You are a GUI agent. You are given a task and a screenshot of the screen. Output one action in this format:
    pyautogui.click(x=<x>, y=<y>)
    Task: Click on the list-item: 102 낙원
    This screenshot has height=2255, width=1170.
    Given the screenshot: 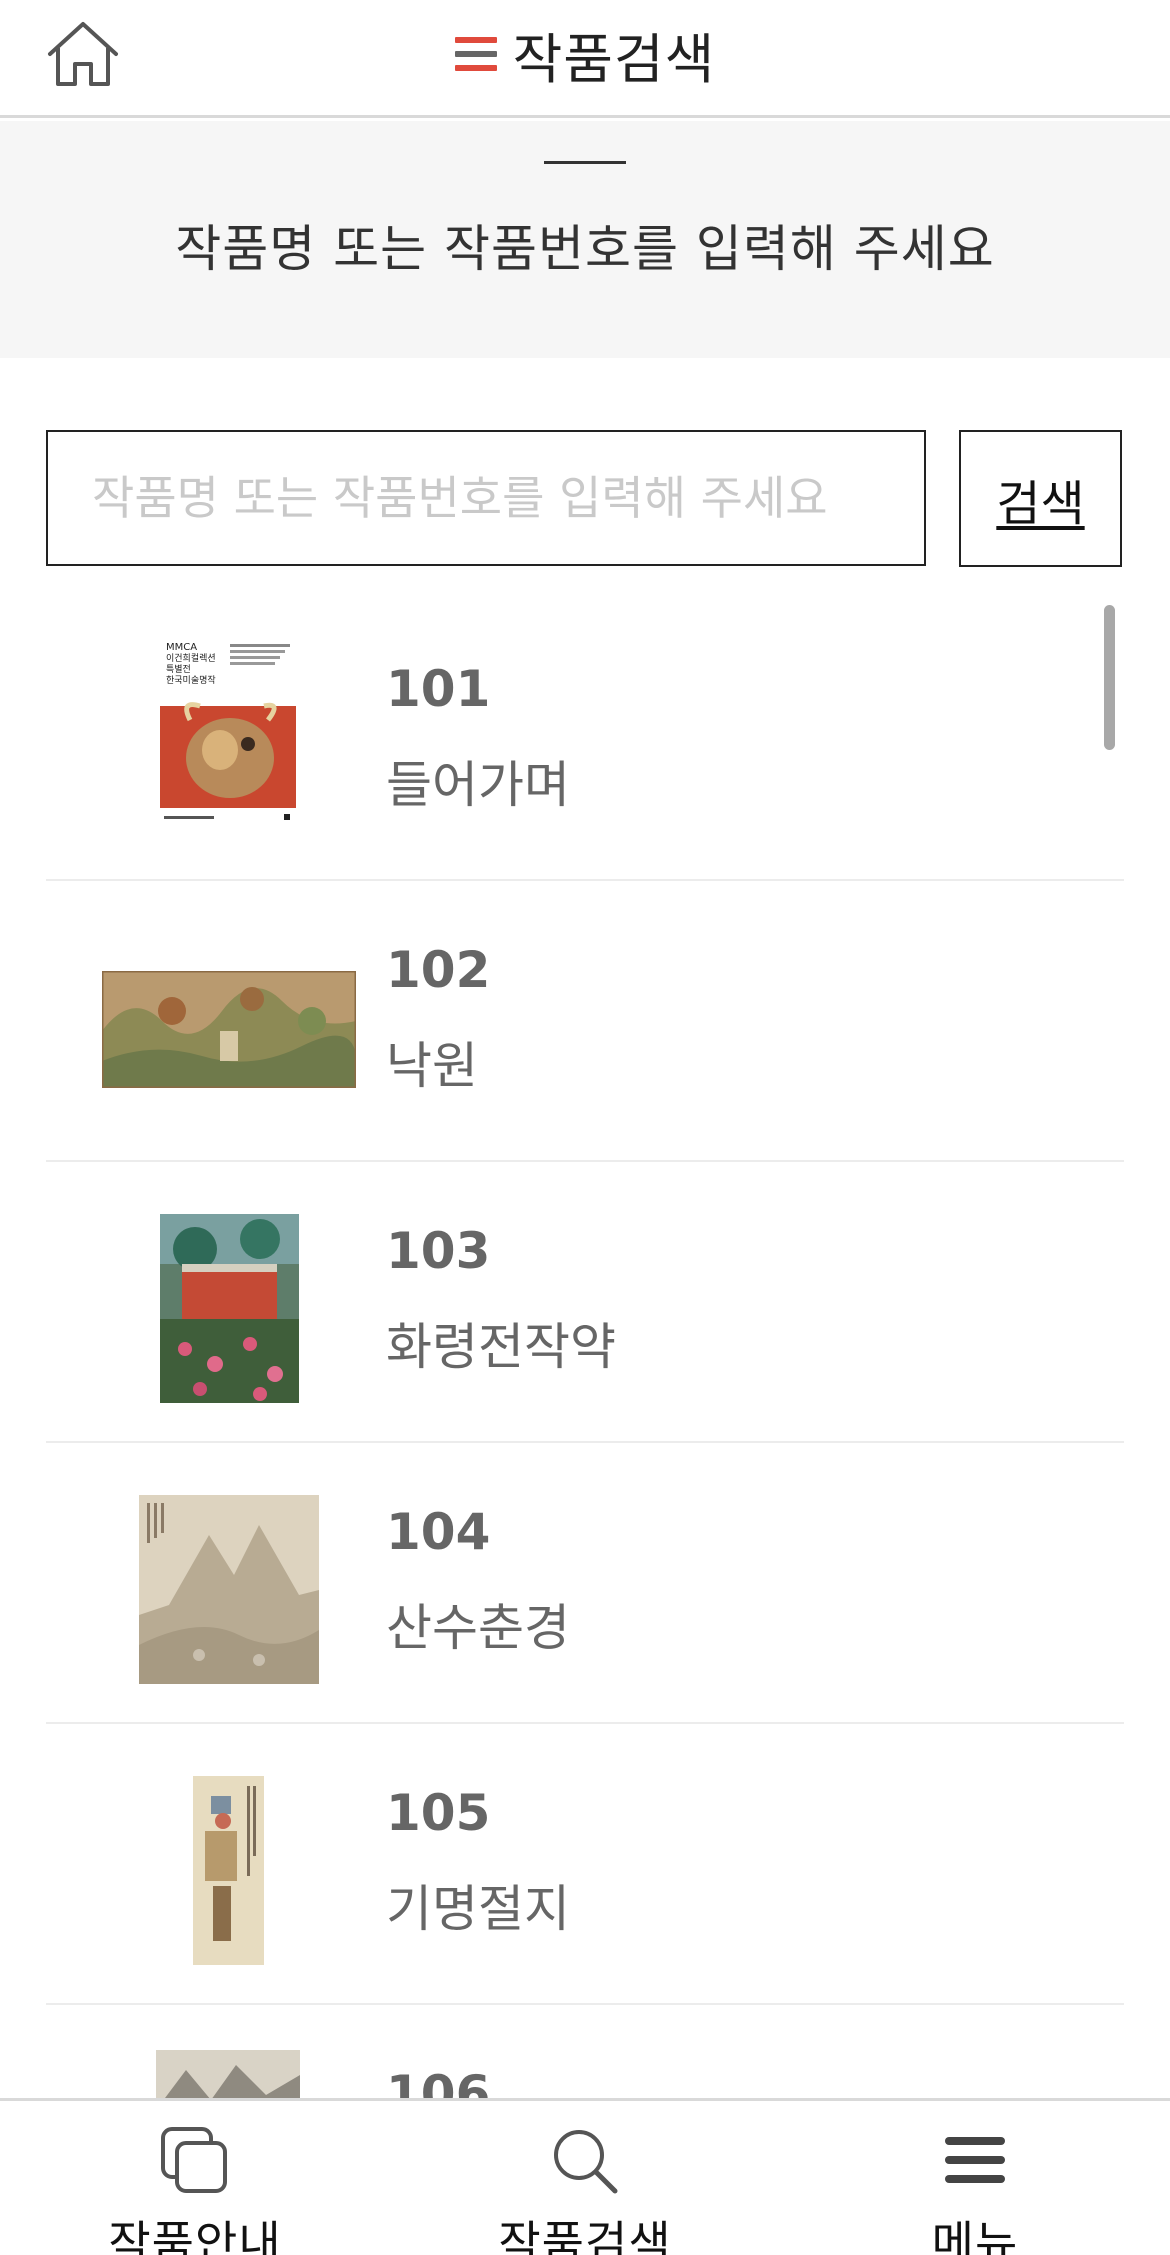 What is the action you would take?
    pyautogui.click(x=585, y=1021)
    